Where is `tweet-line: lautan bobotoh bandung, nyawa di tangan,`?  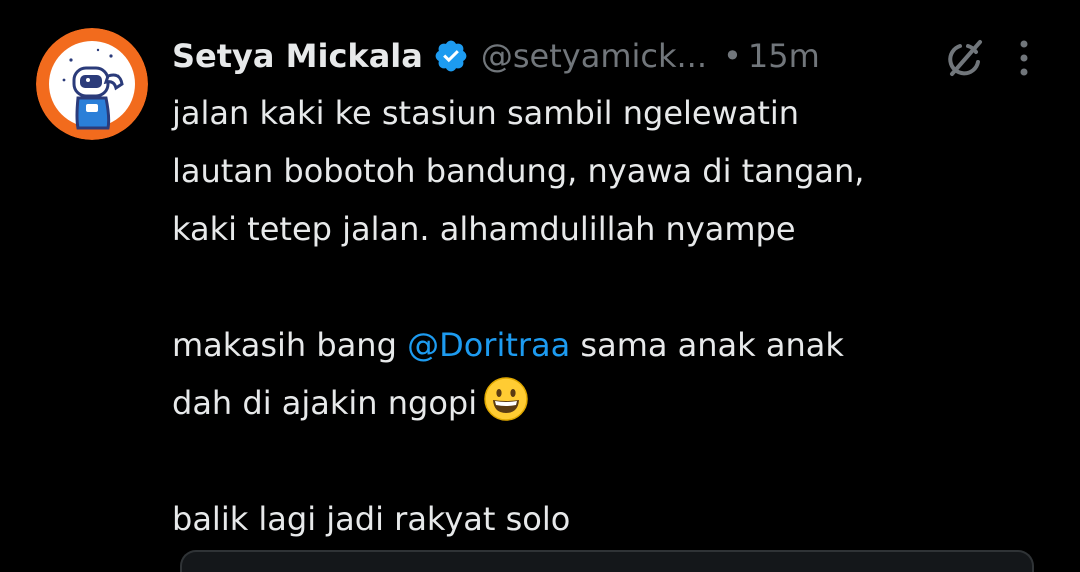
tweet-line: lautan bobotoh bandung, nyawa di tangan, is located at coordinates (518, 171).